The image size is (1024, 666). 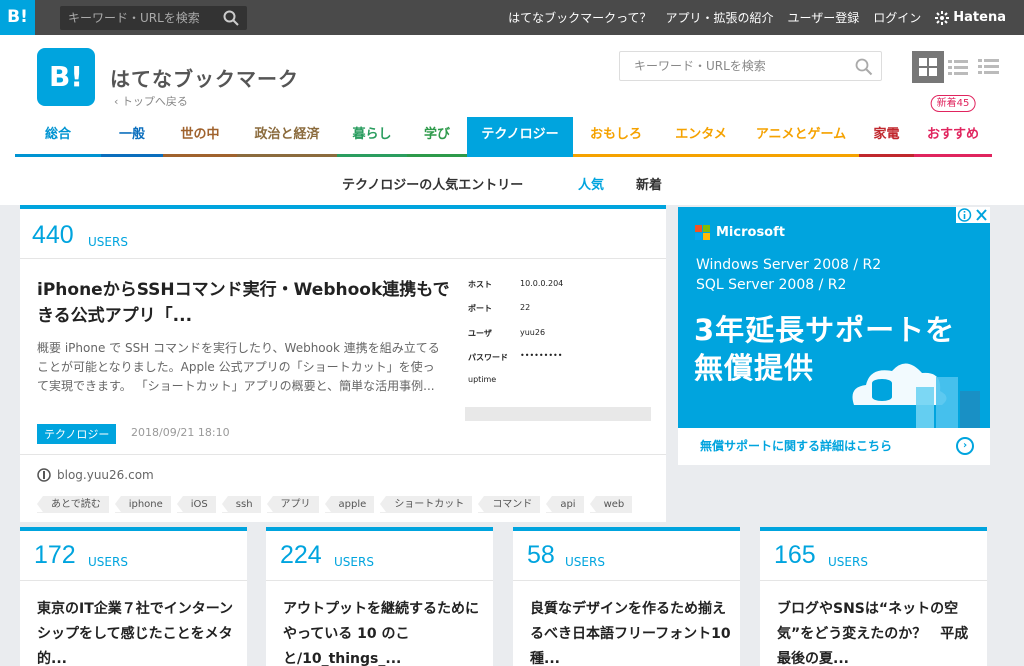 I want to click on bookmark-count: 58, so click(x=541, y=555).